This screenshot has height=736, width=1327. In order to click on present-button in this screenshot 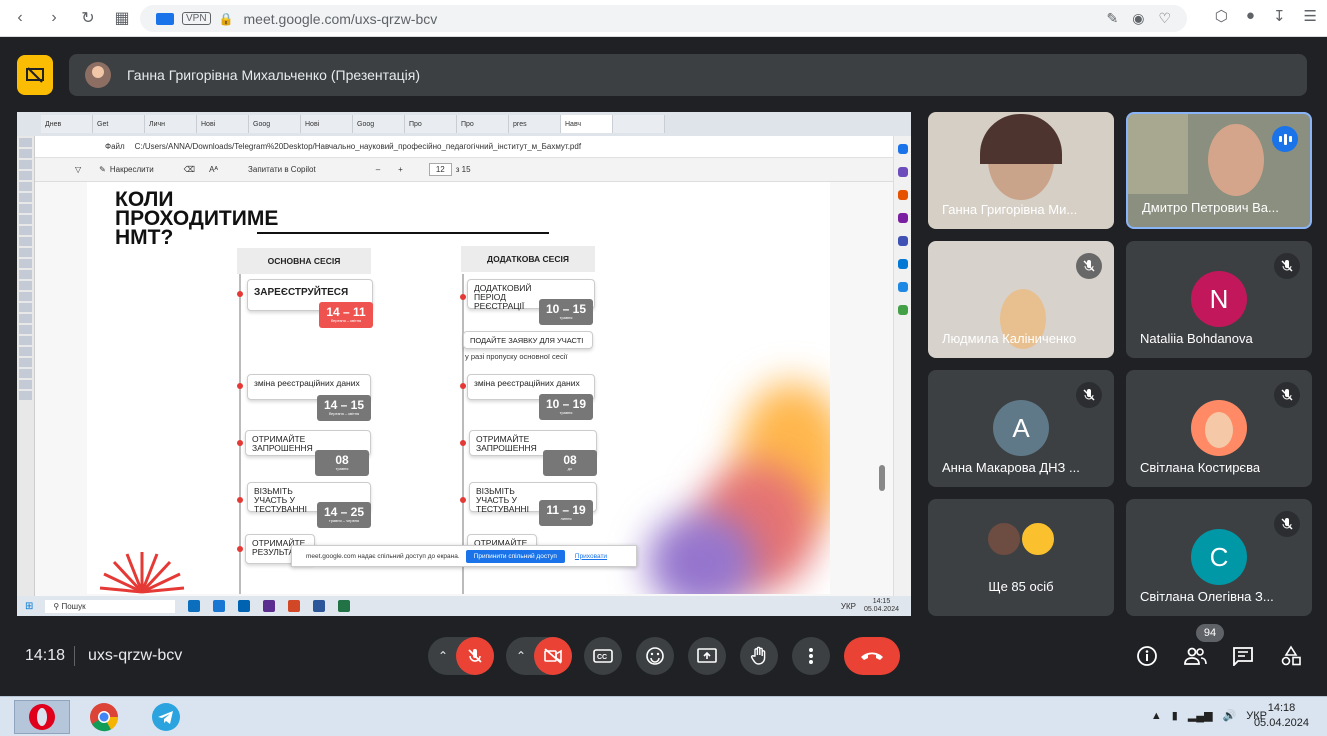, I will do `click(707, 656)`.